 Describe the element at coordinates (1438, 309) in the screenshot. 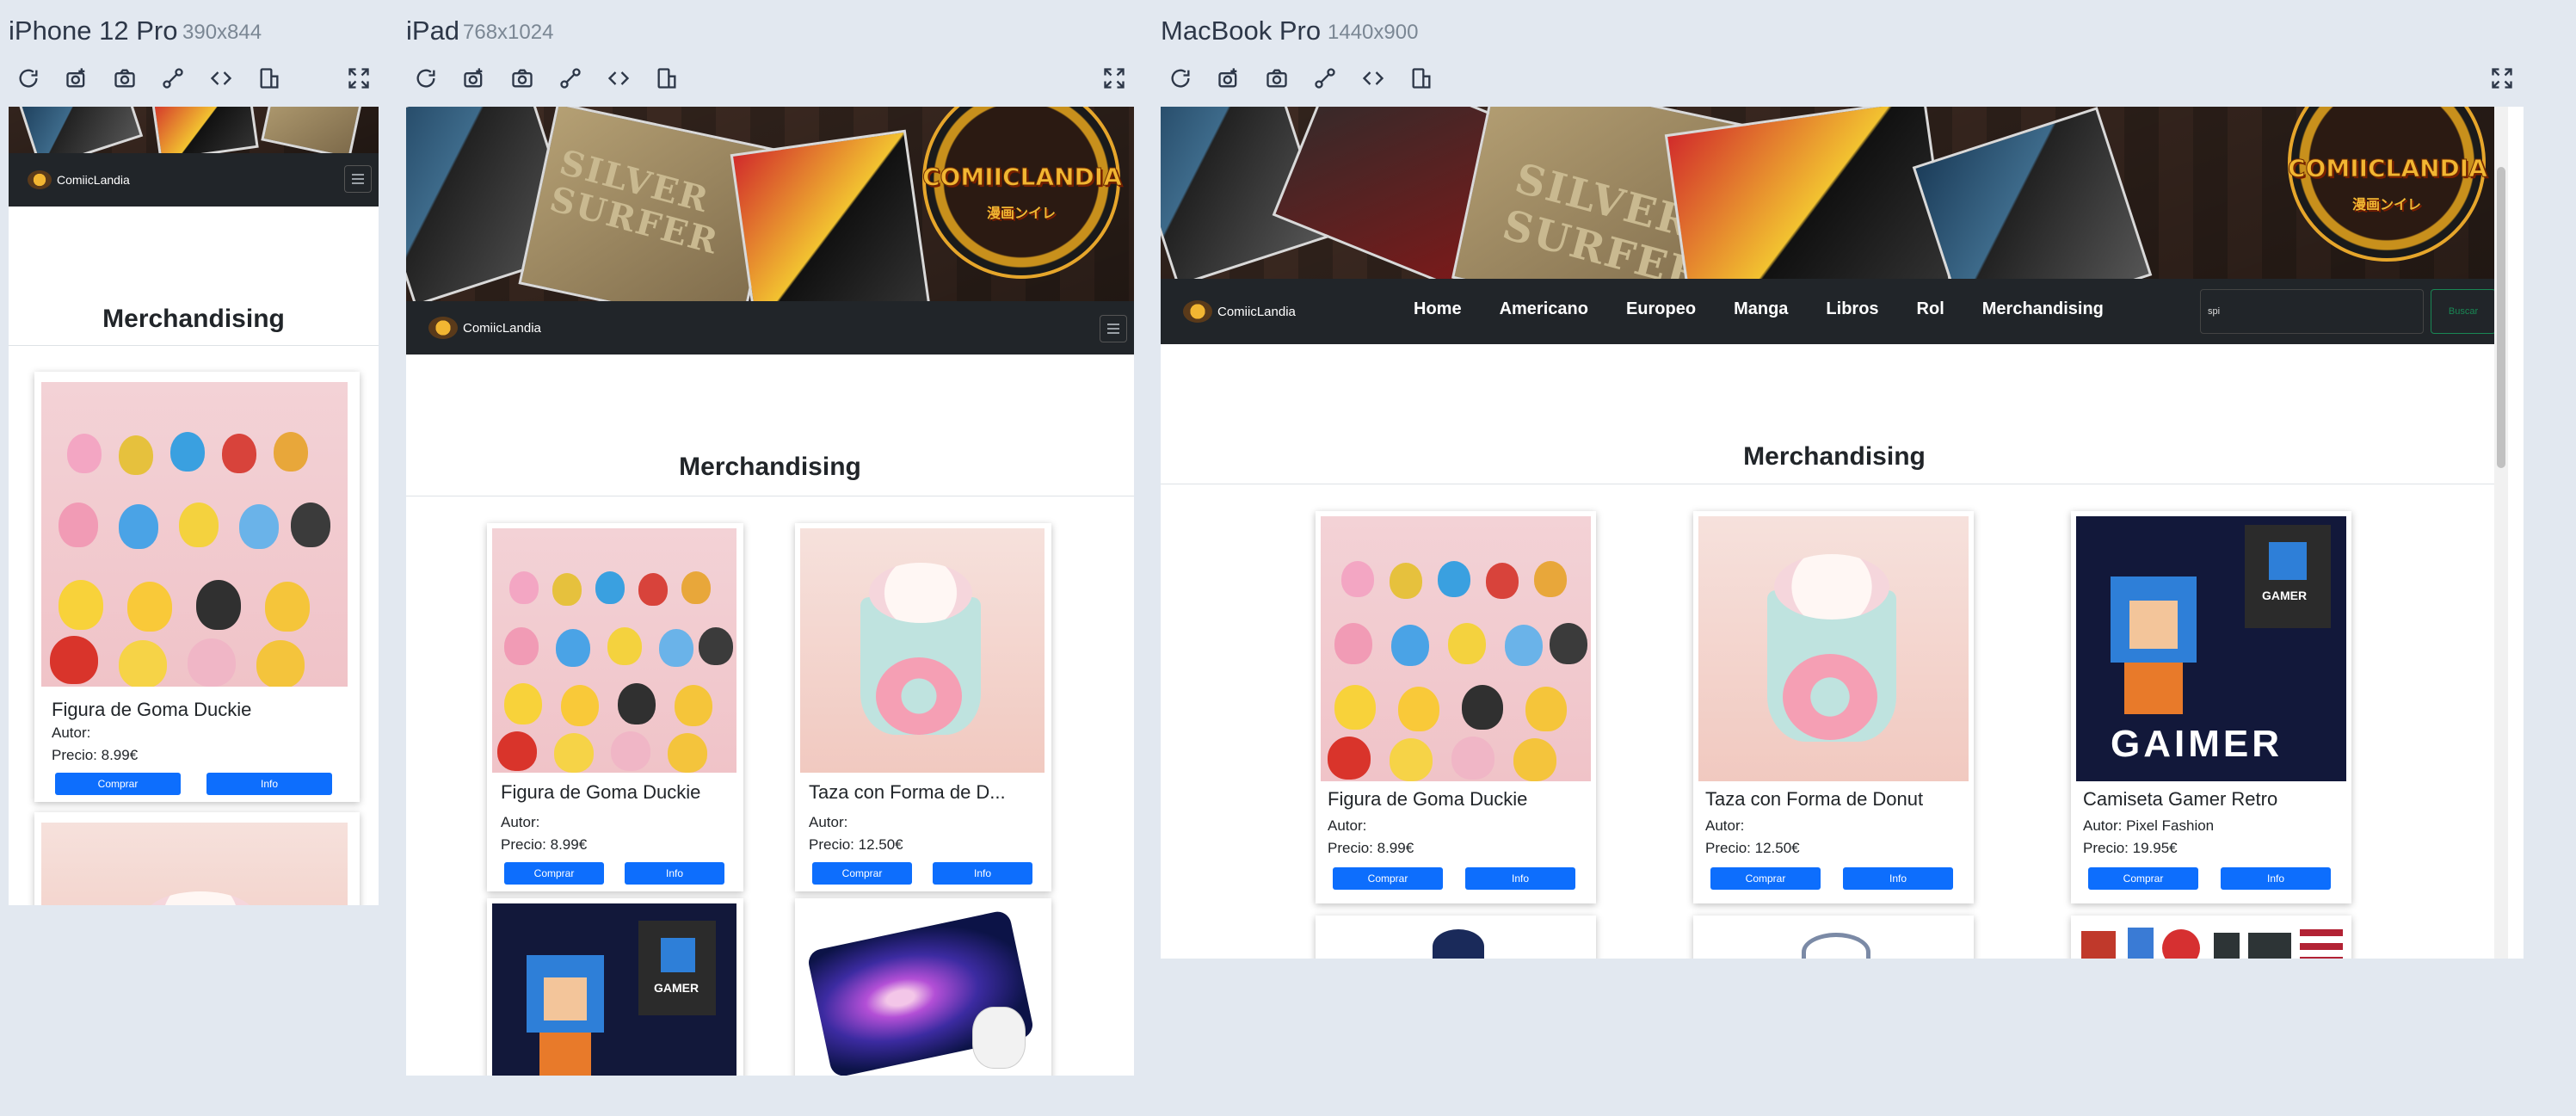

I see `nav-link-home: Home` at that location.